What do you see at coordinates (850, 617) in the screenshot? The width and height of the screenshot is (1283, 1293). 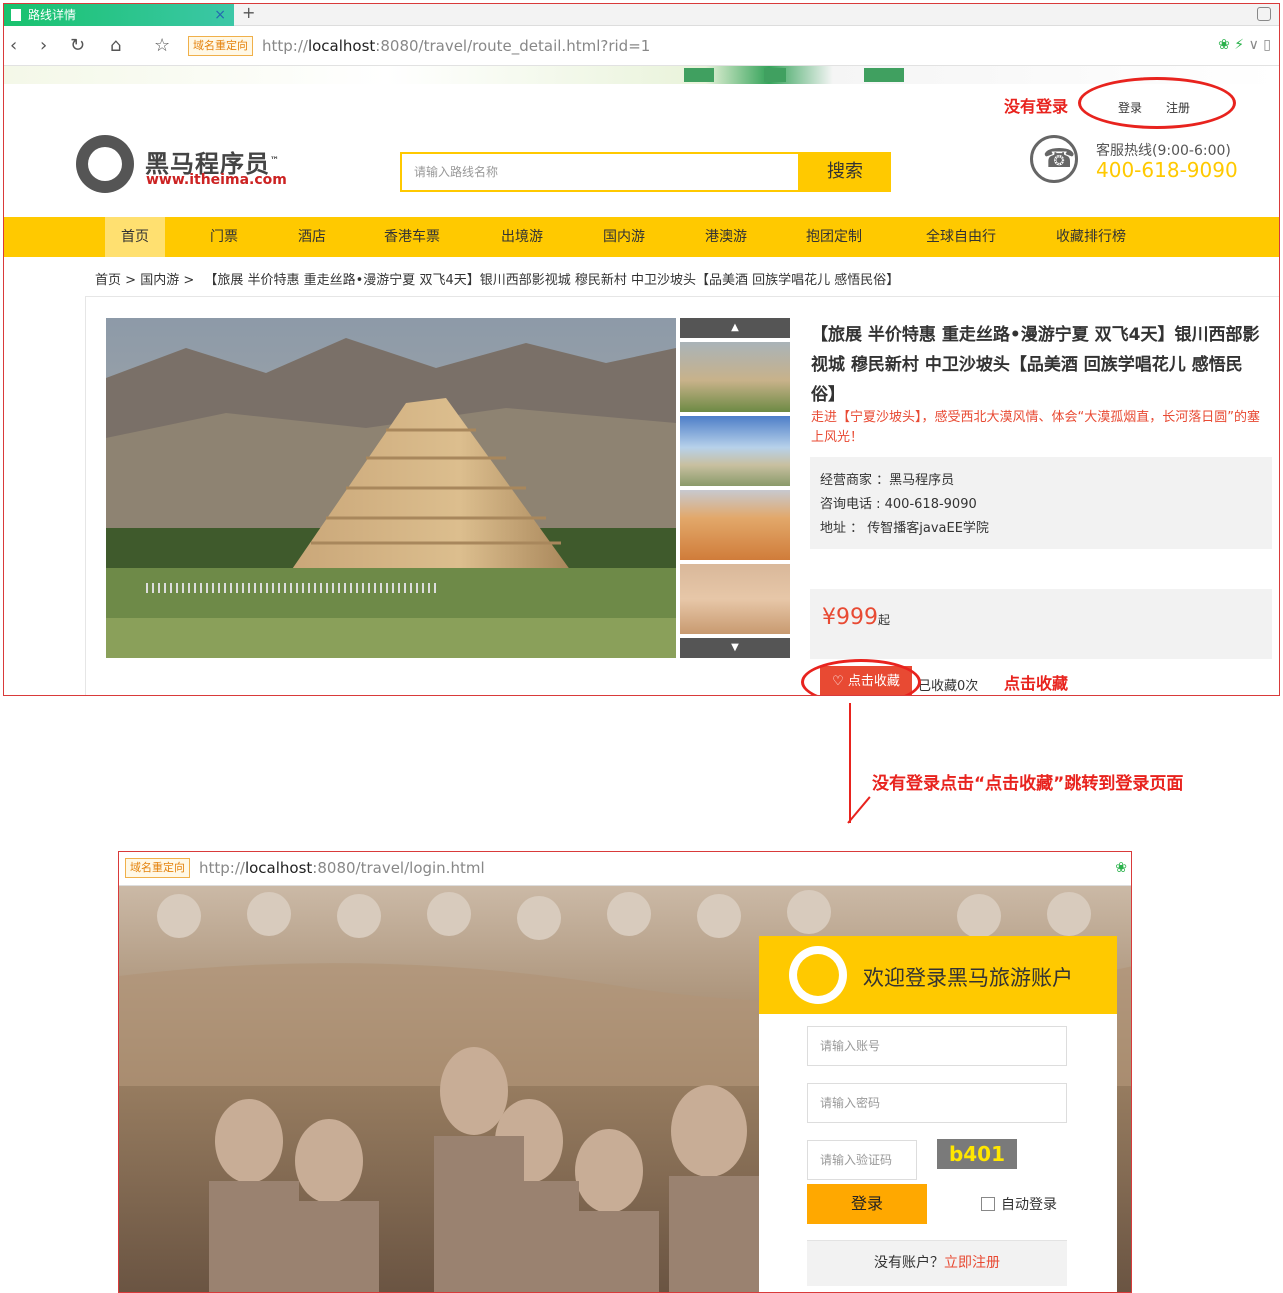 I see `price-value: ¥999` at bounding box center [850, 617].